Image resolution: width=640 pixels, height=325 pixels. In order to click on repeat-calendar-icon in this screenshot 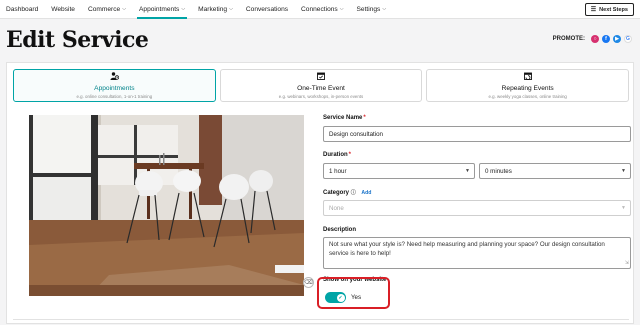, I will do `click(527, 77)`.